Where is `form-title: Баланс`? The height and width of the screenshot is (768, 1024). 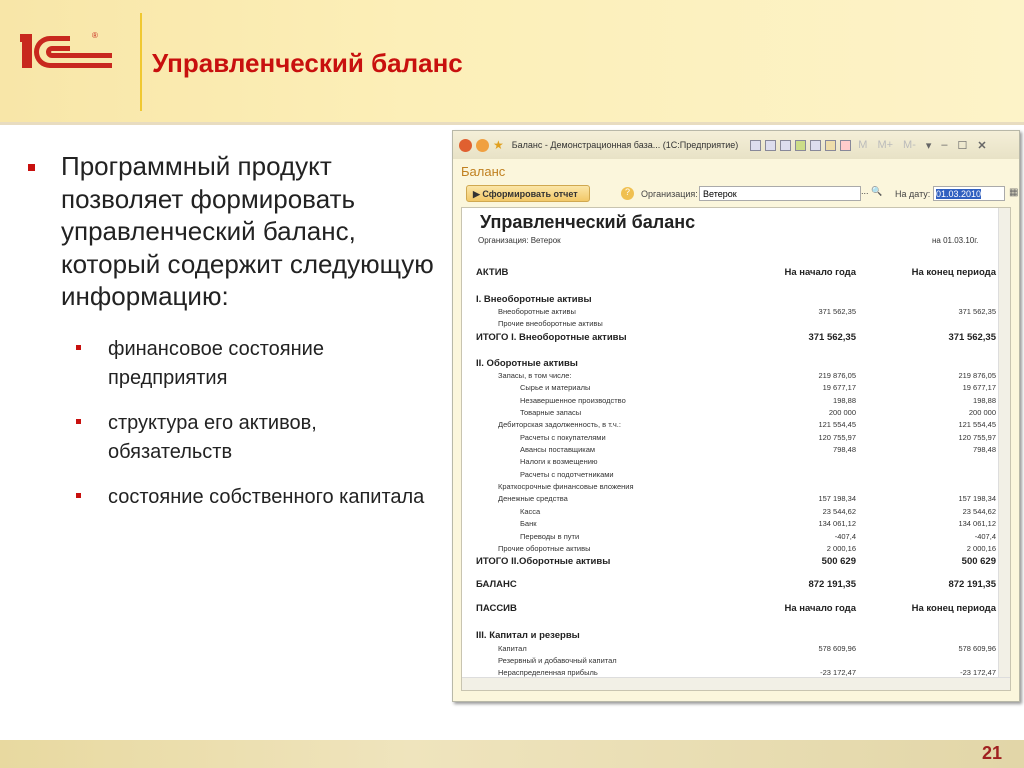
form-title: Баланс is located at coordinates (483, 171).